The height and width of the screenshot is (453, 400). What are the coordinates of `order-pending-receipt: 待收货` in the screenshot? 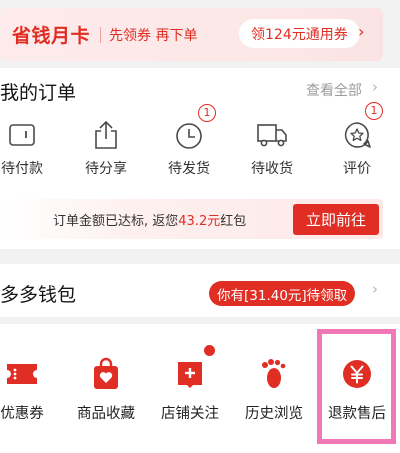 It's located at (272, 151).